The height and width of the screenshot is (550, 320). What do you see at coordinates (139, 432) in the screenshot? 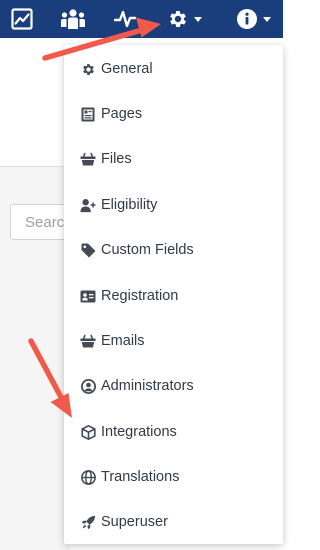
I see `menu-item-label: Integrations` at bounding box center [139, 432].